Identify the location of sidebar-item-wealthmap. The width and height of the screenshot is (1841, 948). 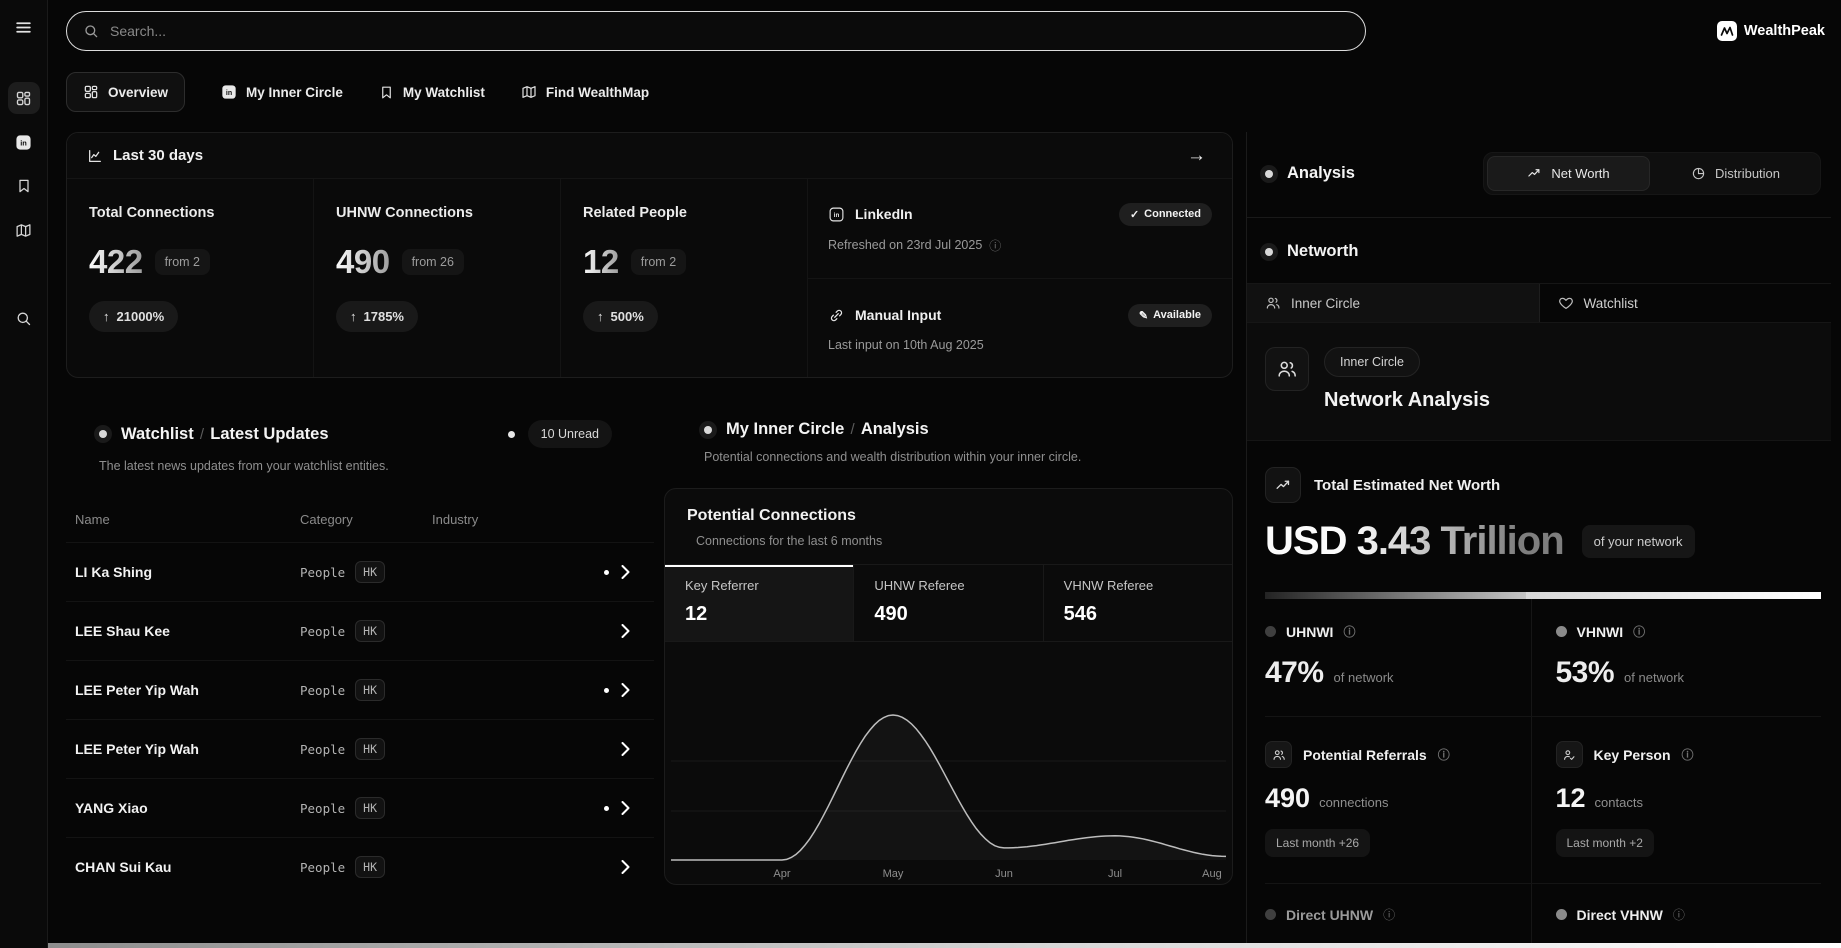
(24, 230).